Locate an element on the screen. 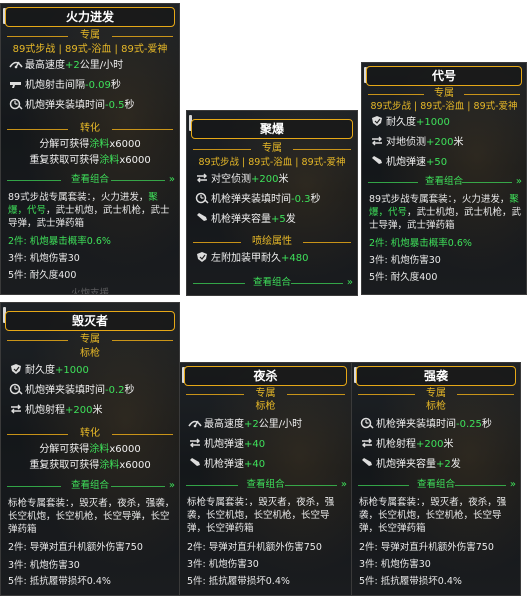 The image size is (527, 598). stat-row: 机炮弹速+40 is located at coordinates (267, 445).